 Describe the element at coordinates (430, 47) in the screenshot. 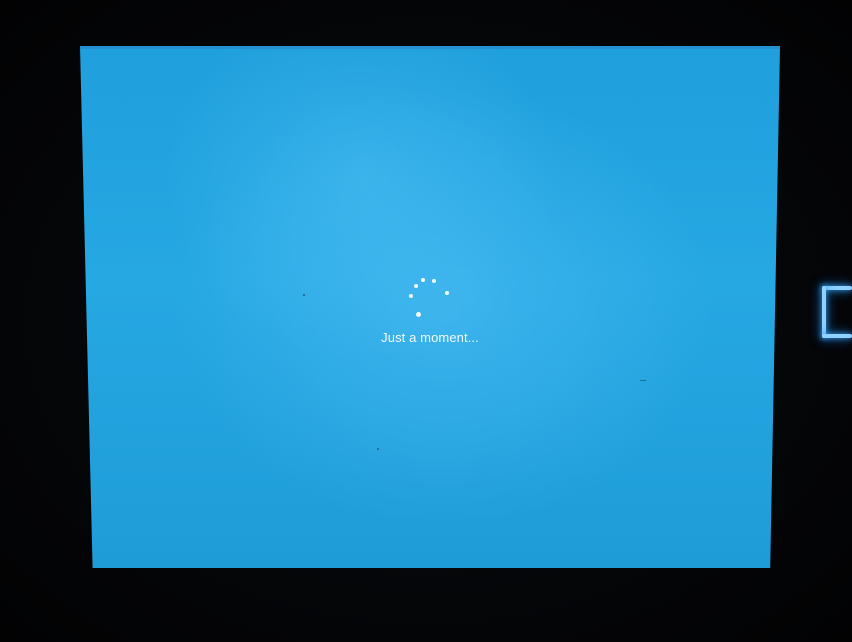

I see `screen-top-edge` at that location.